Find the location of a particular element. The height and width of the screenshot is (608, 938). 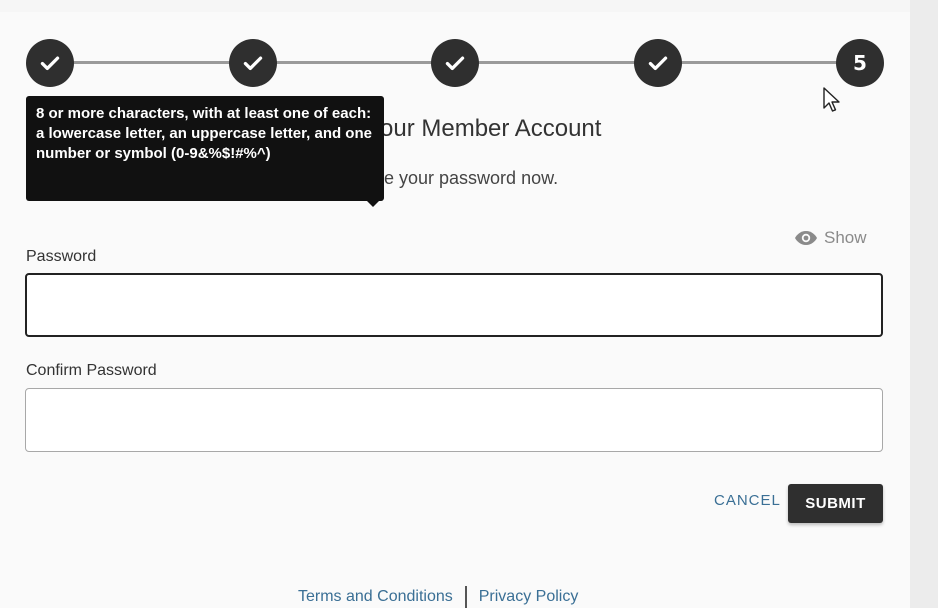

show-password-toggle: Show is located at coordinates (830, 238).